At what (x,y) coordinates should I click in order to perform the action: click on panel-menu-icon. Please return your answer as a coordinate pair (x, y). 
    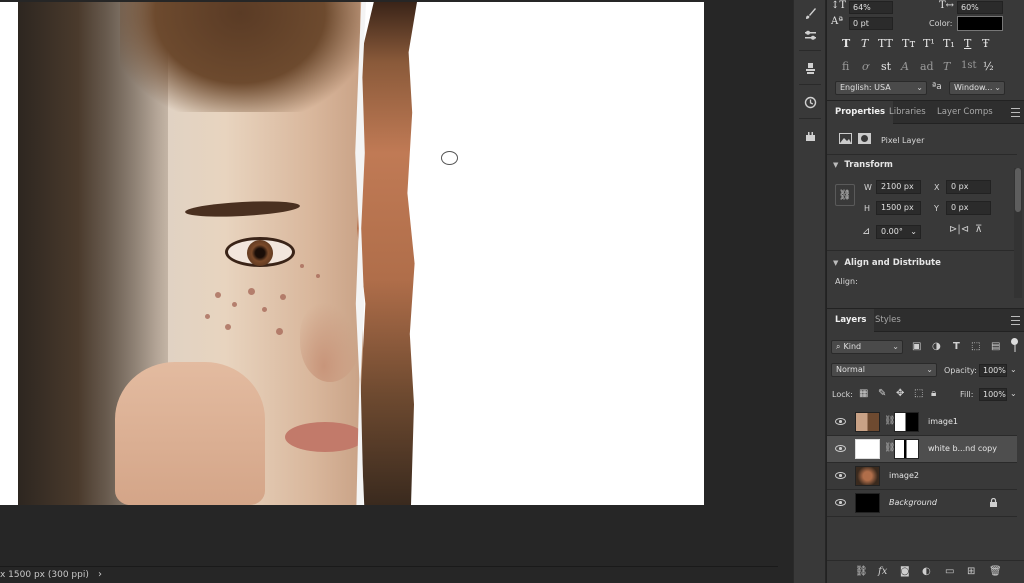
    Looking at the image, I should click on (1015, 112).